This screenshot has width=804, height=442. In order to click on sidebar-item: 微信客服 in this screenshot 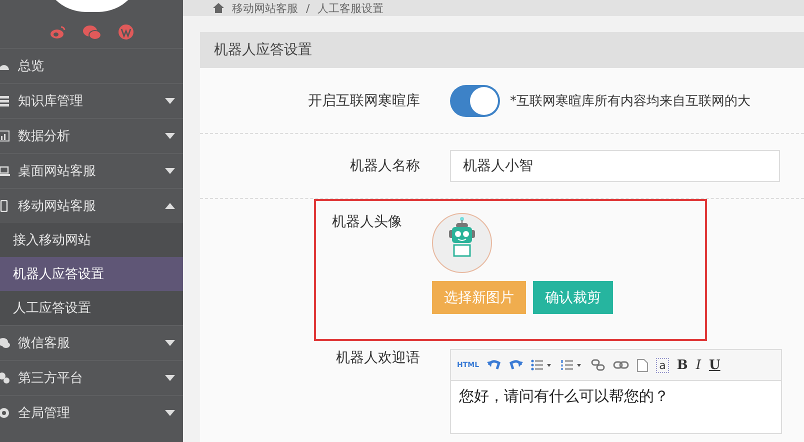, I will do `click(91, 342)`.